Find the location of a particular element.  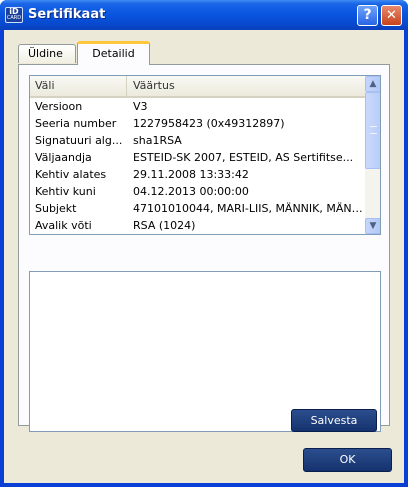

tab-details: Detailid is located at coordinates (113, 53).